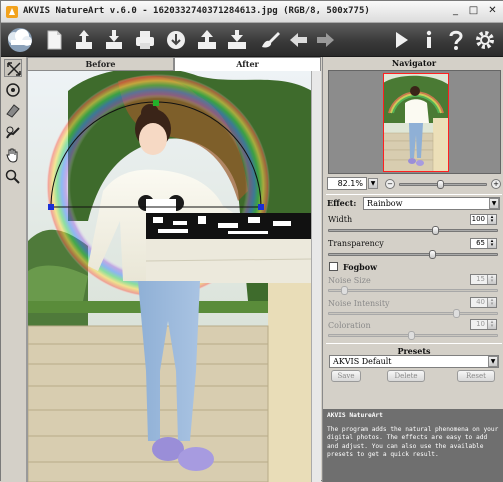 The width and height of the screenshot is (503, 482). What do you see at coordinates (12, 12) in the screenshot?
I see `app-icon` at bounding box center [12, 12].